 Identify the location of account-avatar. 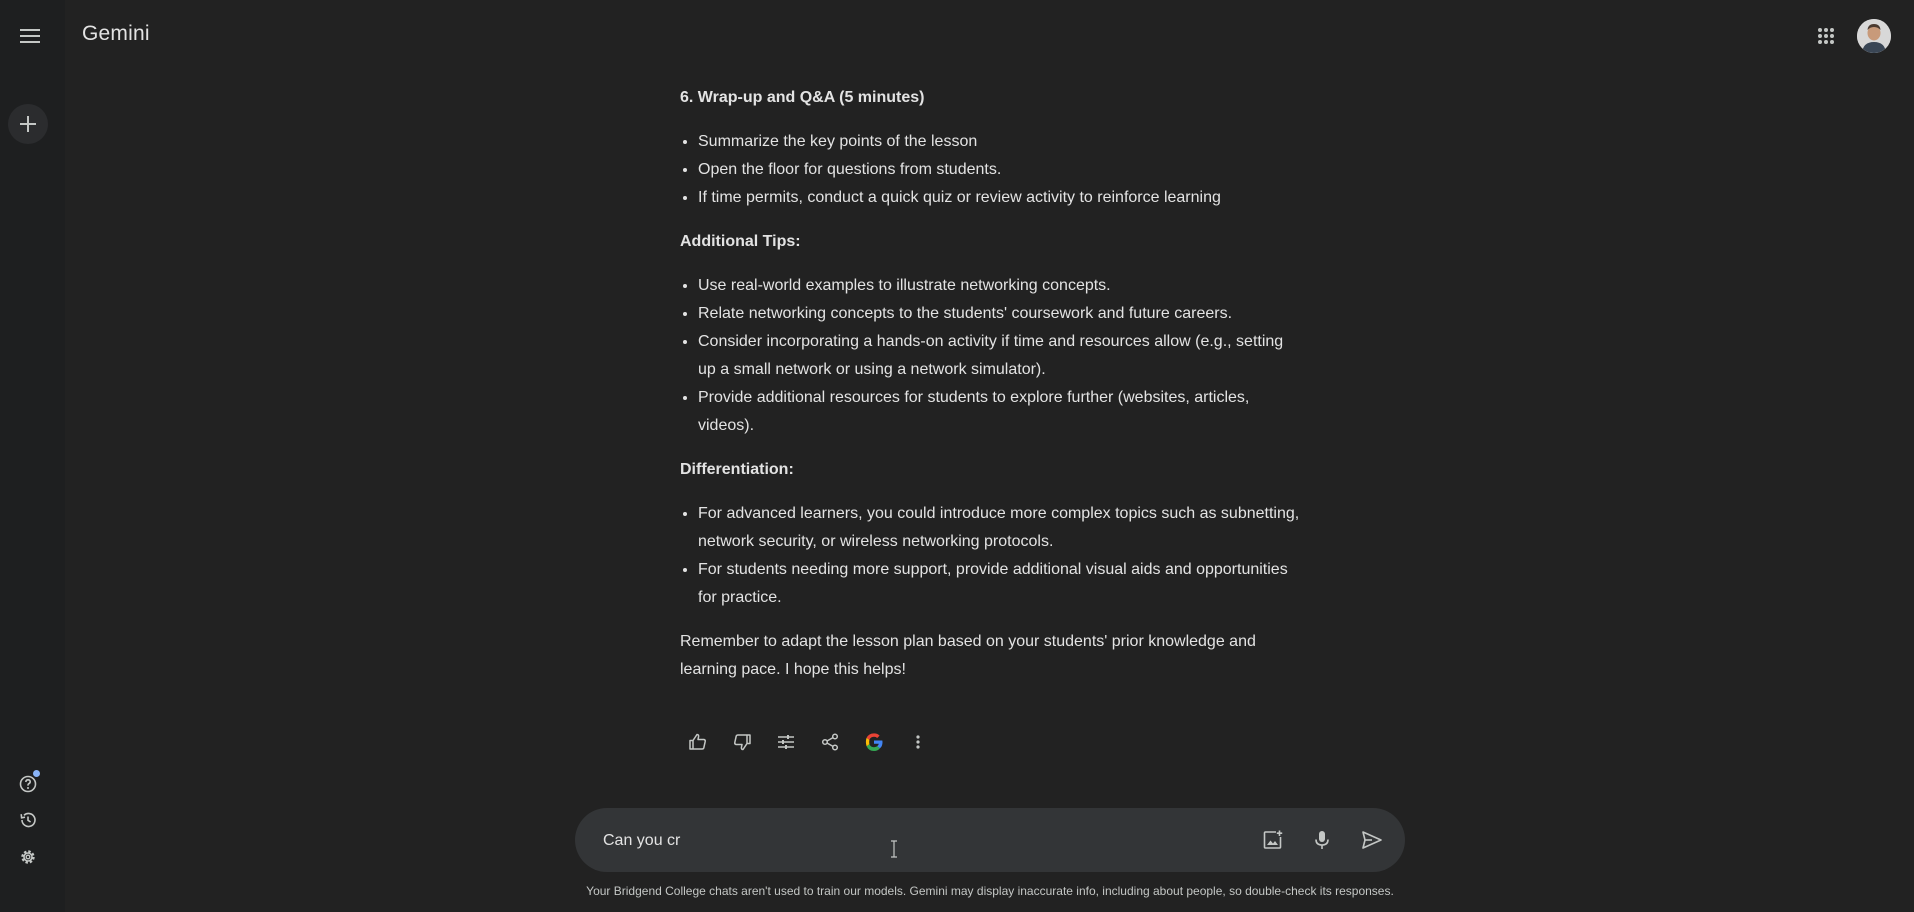
(1874, 36).